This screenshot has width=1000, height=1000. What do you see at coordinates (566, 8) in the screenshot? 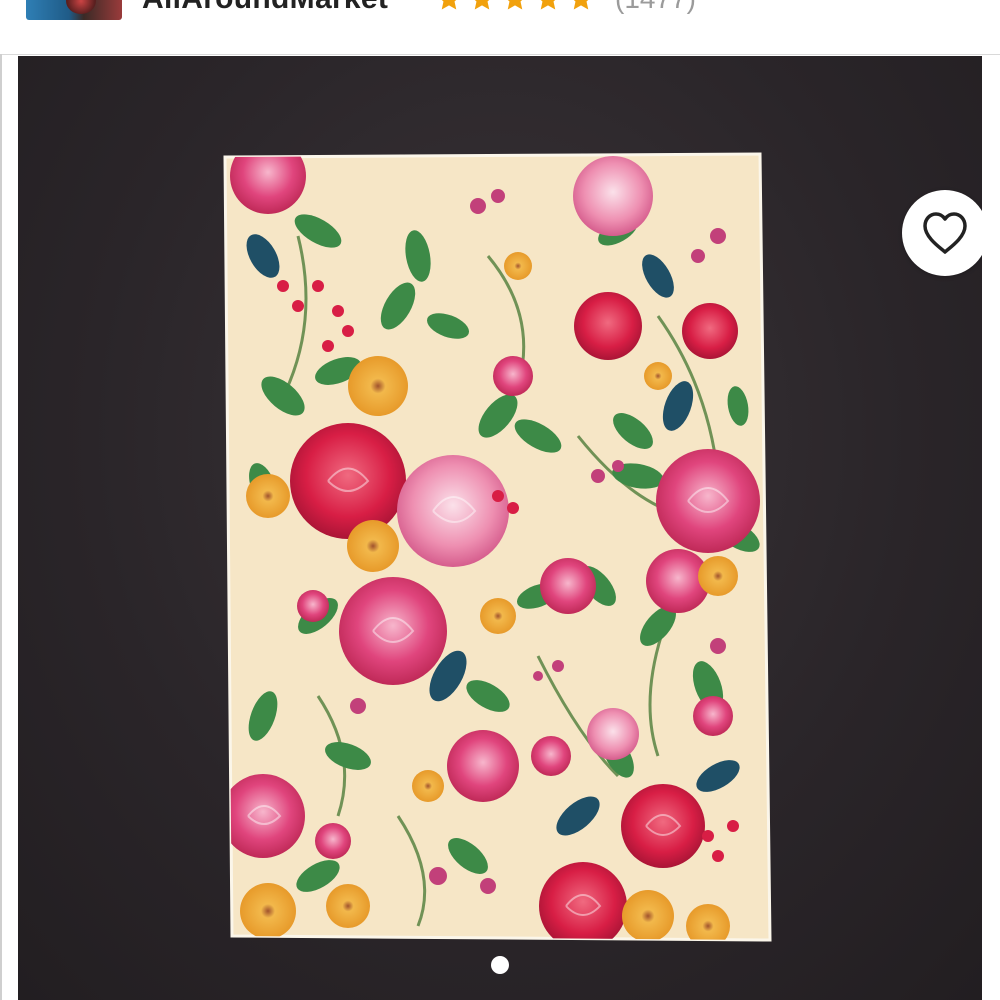
I see `shop-rating: (1477)` at bounding box center [566, 8].